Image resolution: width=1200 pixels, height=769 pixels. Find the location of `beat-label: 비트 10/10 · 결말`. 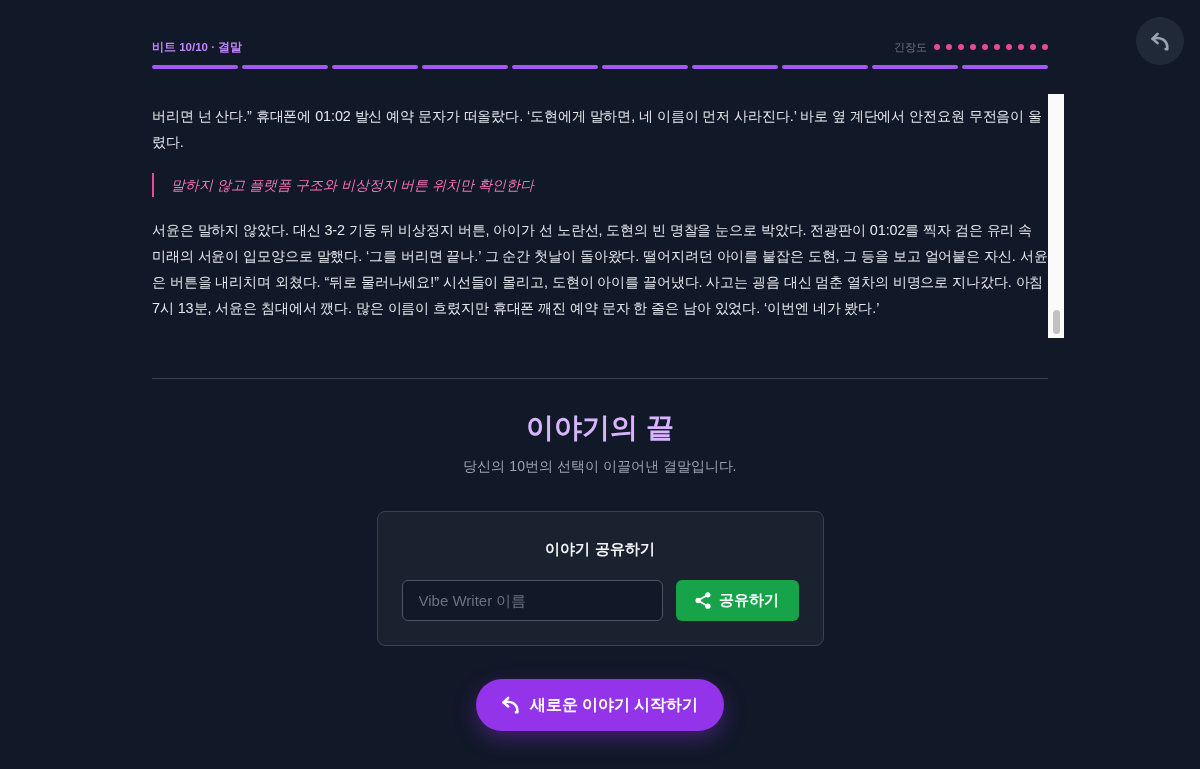

beat-label: 비트 10/10 · 결말 is located at coordinates (197, 47).